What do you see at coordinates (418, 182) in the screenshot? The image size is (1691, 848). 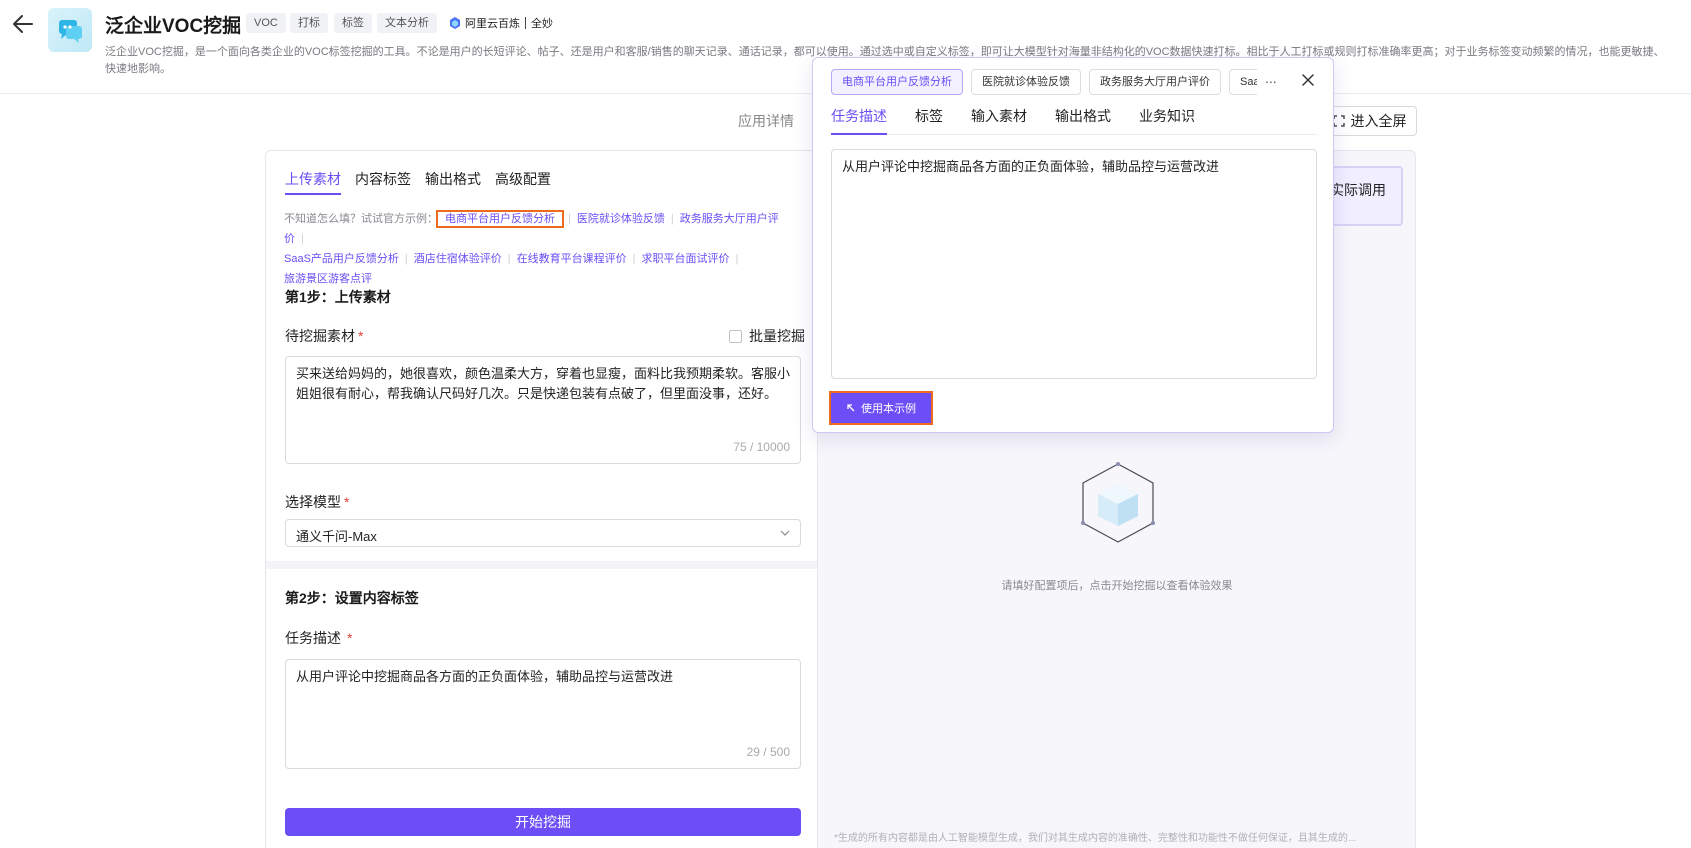 I see `config-tabs: 上传素材 内容标签 输出格式 高级配置` at bounding box center [418, 182].